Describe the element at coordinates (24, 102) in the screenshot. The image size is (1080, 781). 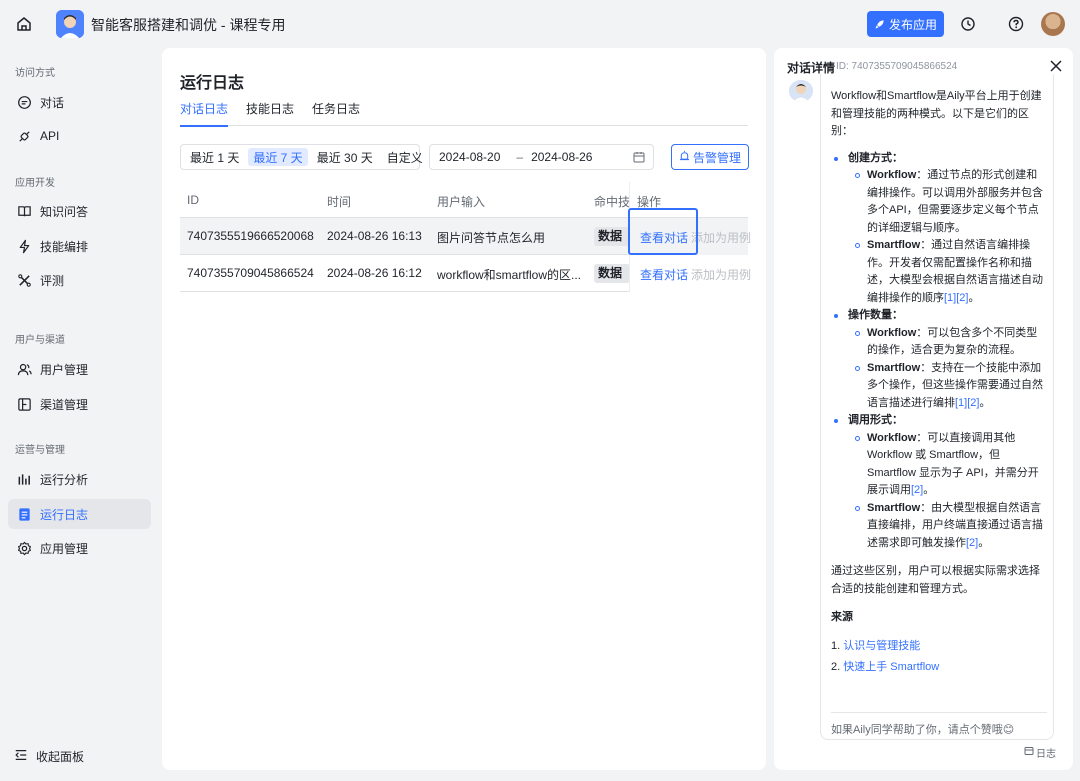
I see `chat-icon` at that location.